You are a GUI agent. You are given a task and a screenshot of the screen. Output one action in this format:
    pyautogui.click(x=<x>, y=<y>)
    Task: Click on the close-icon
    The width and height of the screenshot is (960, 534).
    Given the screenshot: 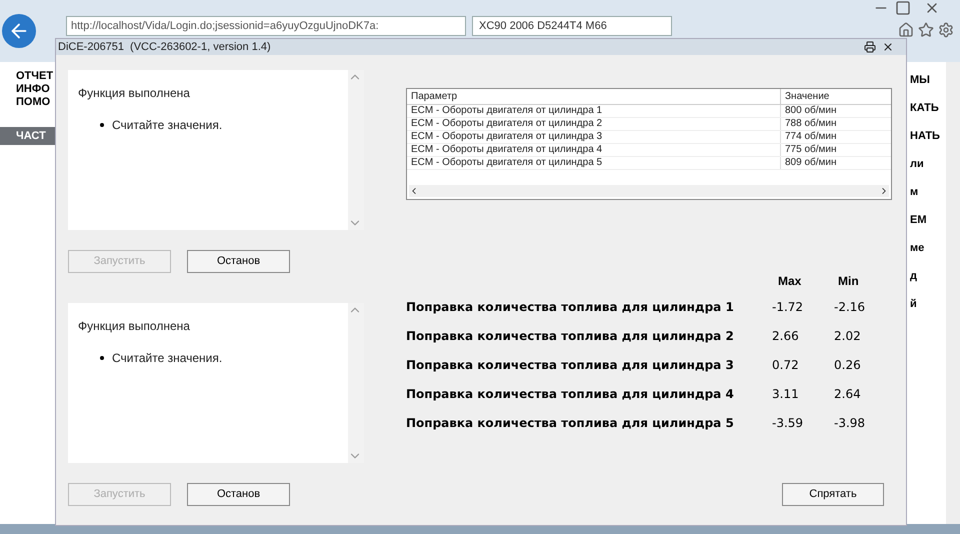 What is the action you would take?
    pyautogui.click(x=888, y=47)
    